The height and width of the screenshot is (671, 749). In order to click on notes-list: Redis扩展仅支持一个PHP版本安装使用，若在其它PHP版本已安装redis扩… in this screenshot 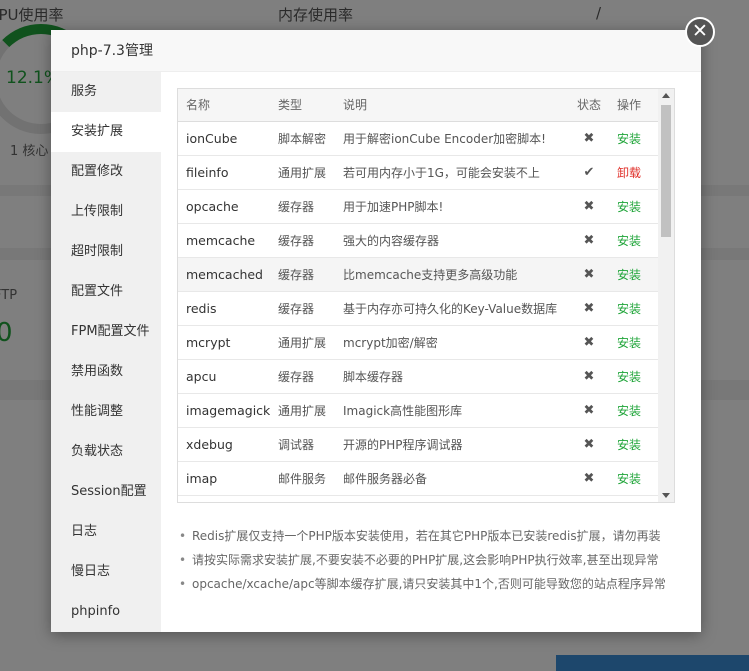, I will do `click(432, 560)`.